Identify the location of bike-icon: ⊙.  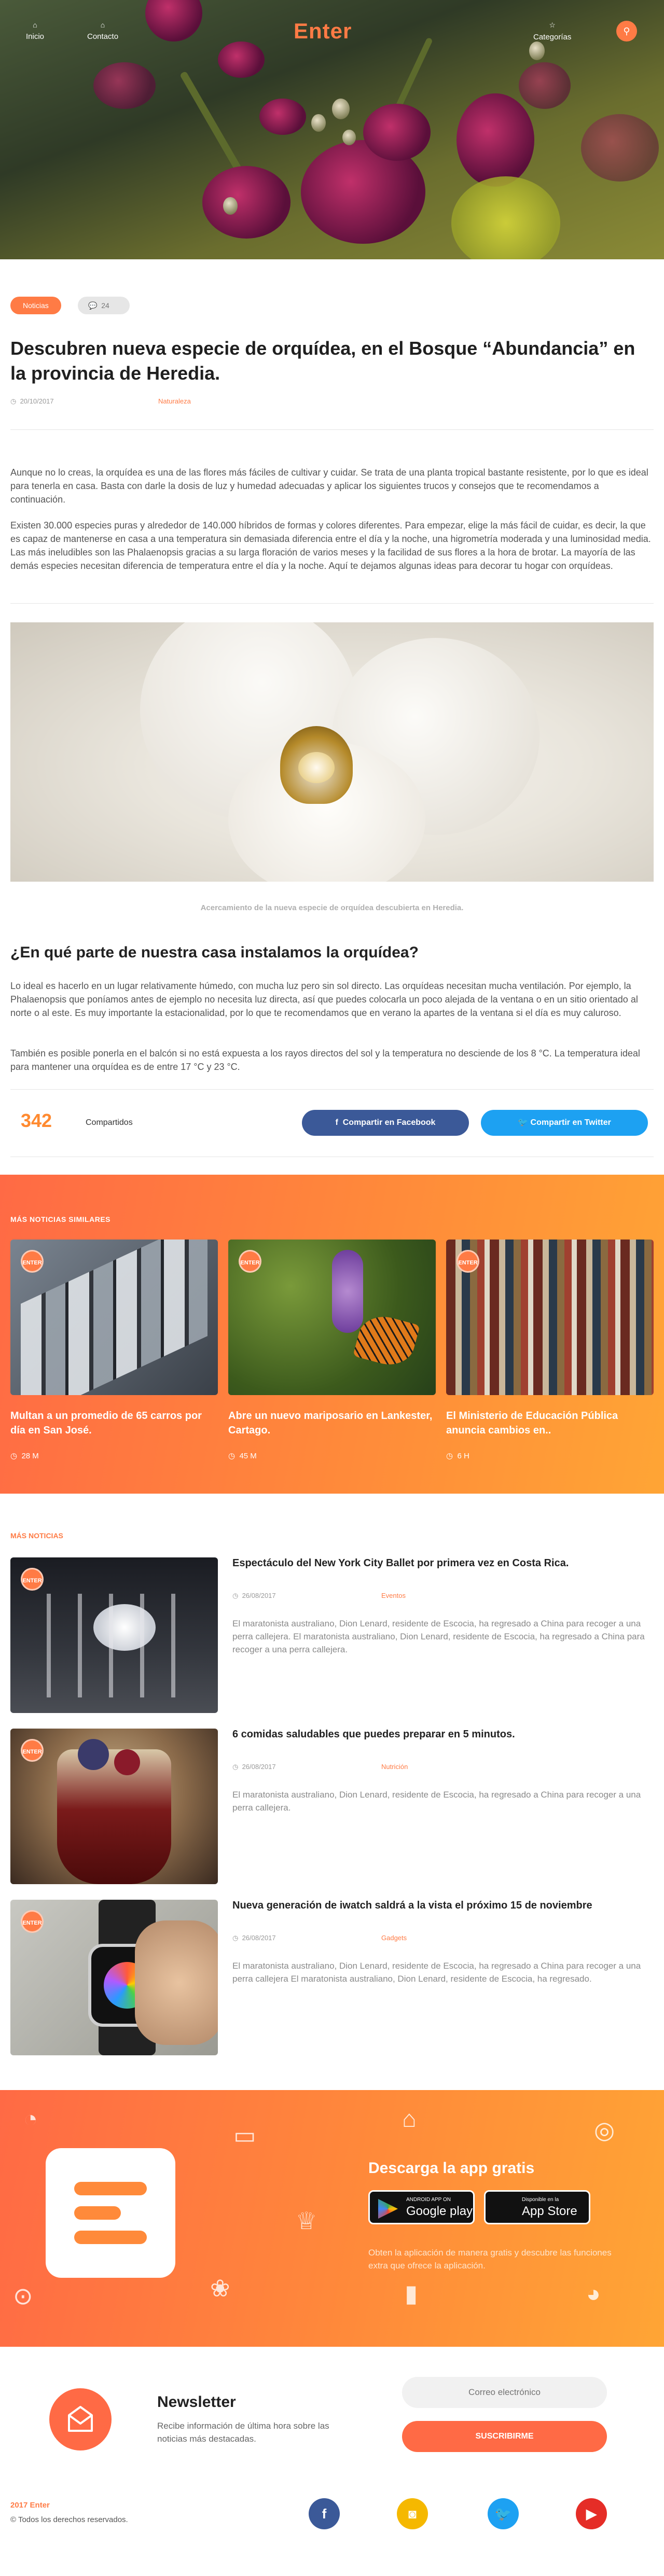
(23, 2295).